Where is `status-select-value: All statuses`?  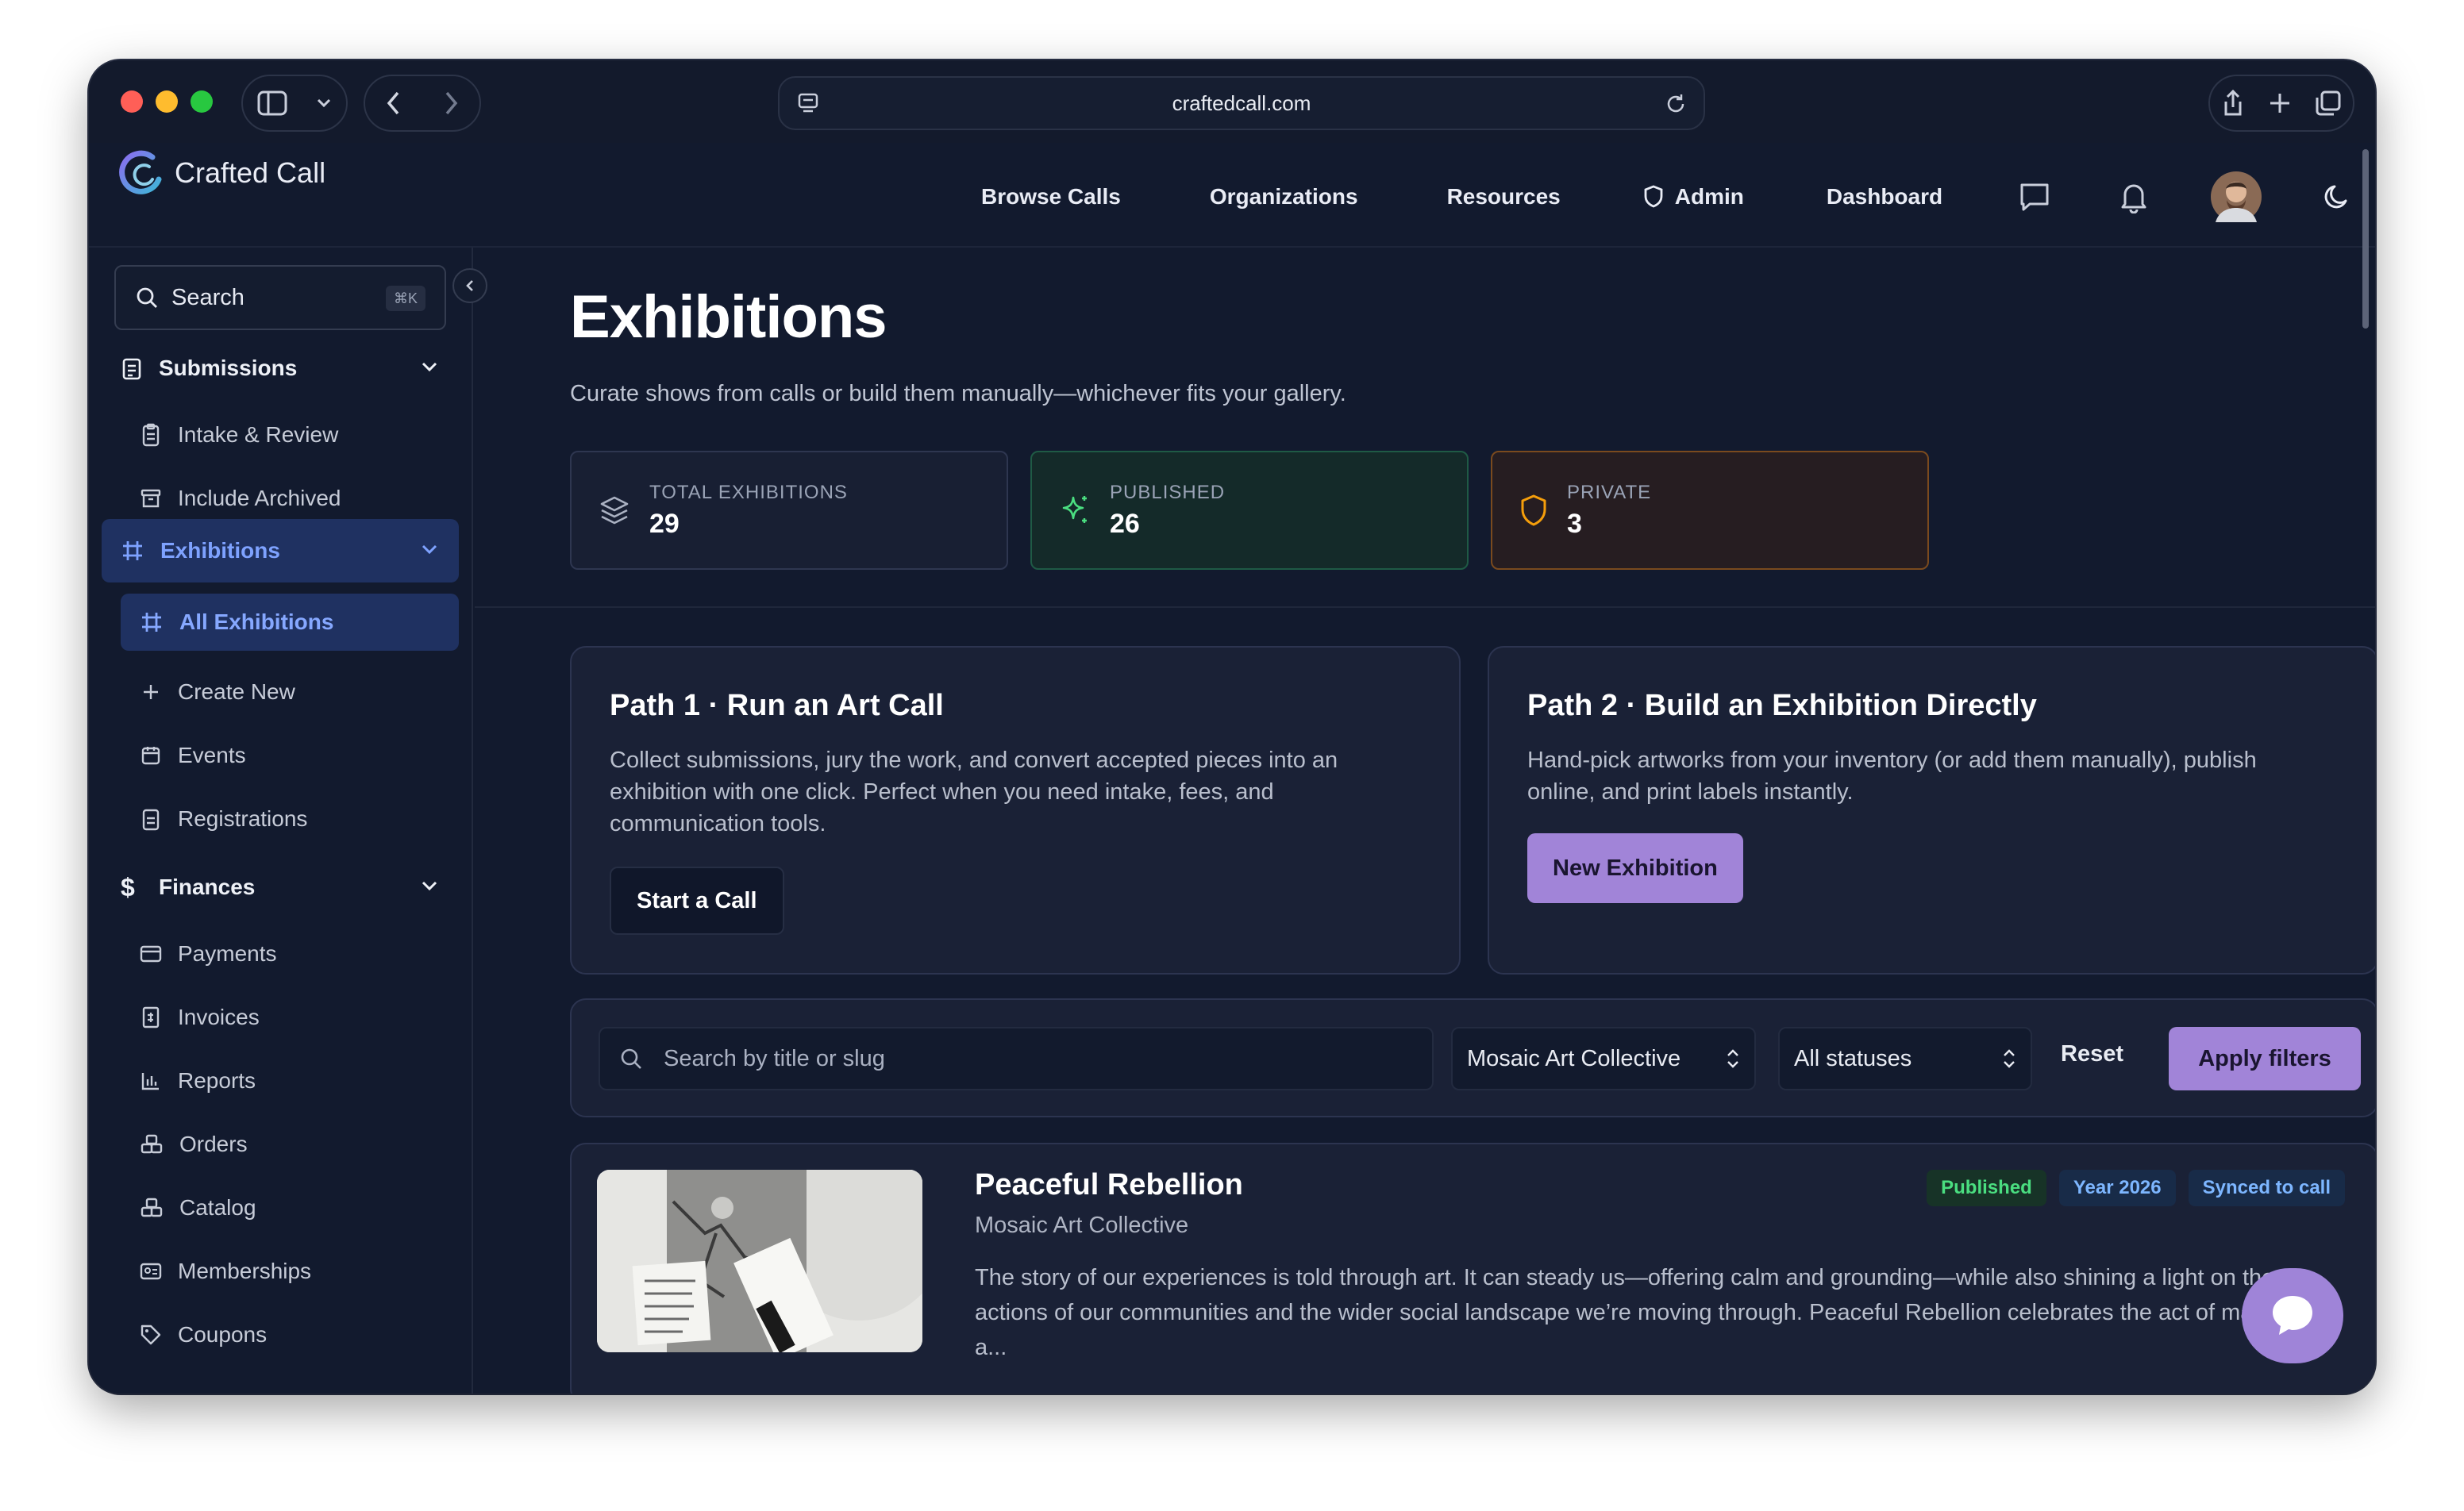 status-select-value: All statuses is located at coordinates (1853, 1058).